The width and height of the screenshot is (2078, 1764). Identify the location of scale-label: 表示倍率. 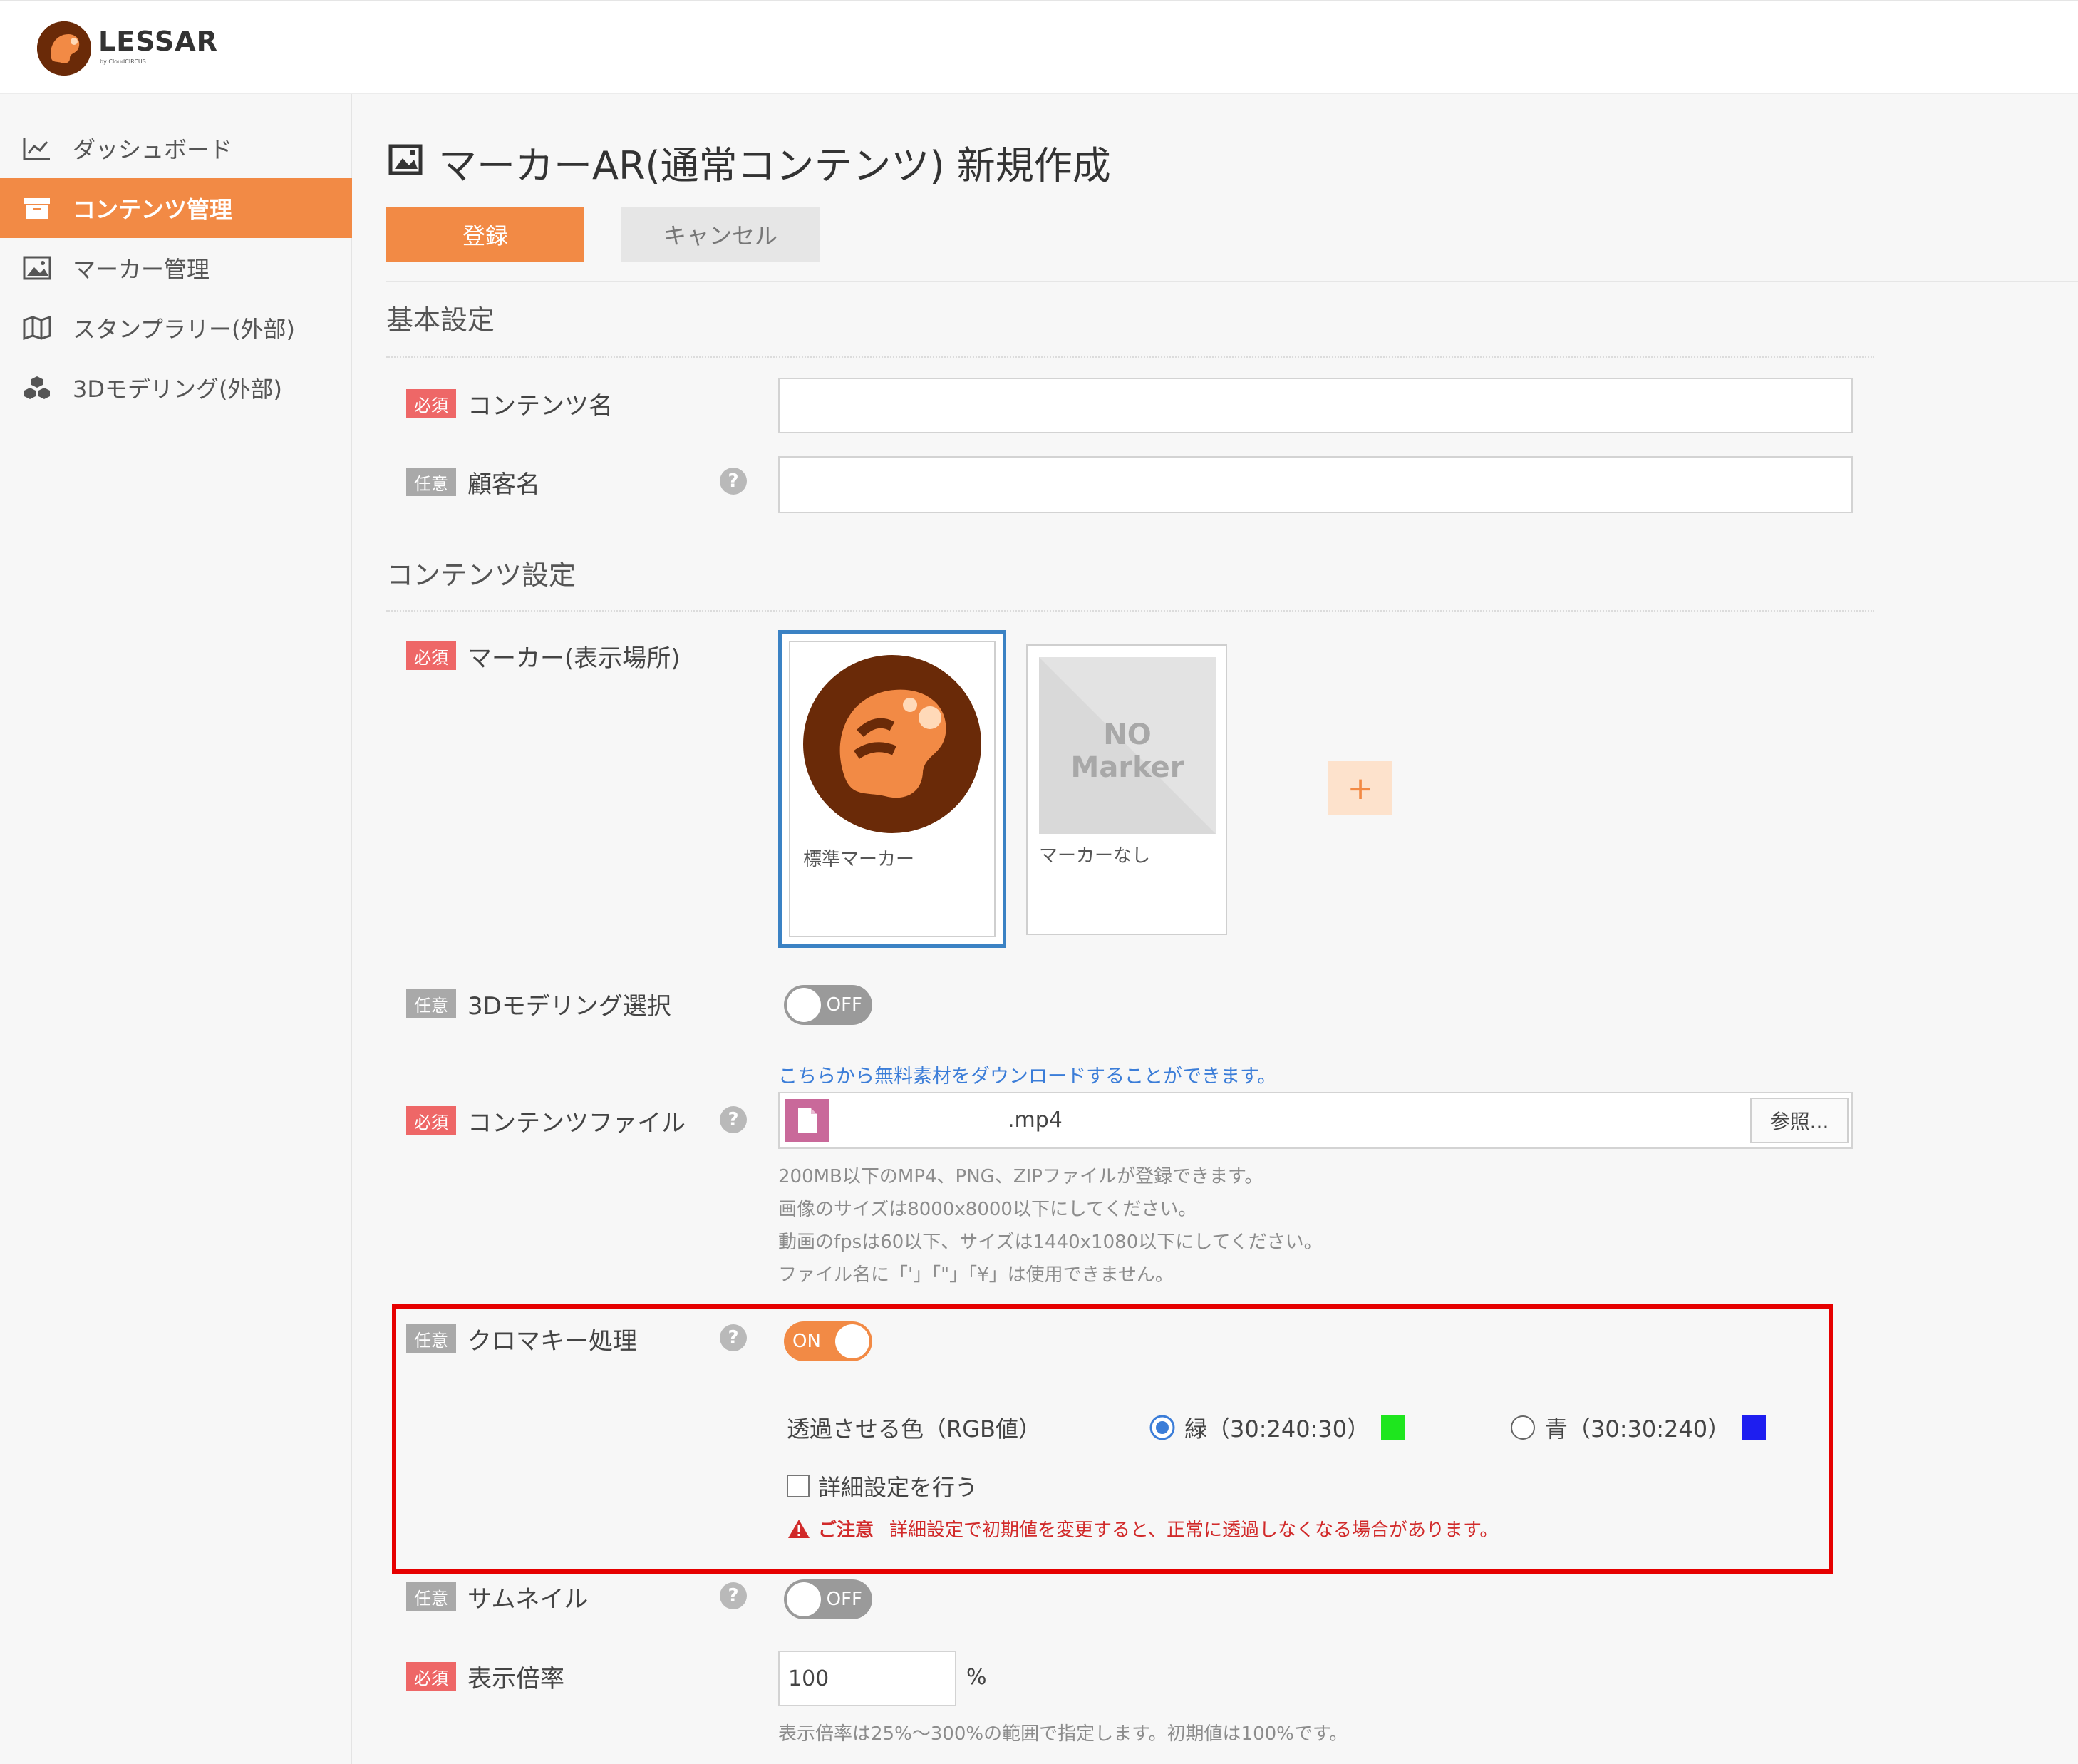
(515, 1679).